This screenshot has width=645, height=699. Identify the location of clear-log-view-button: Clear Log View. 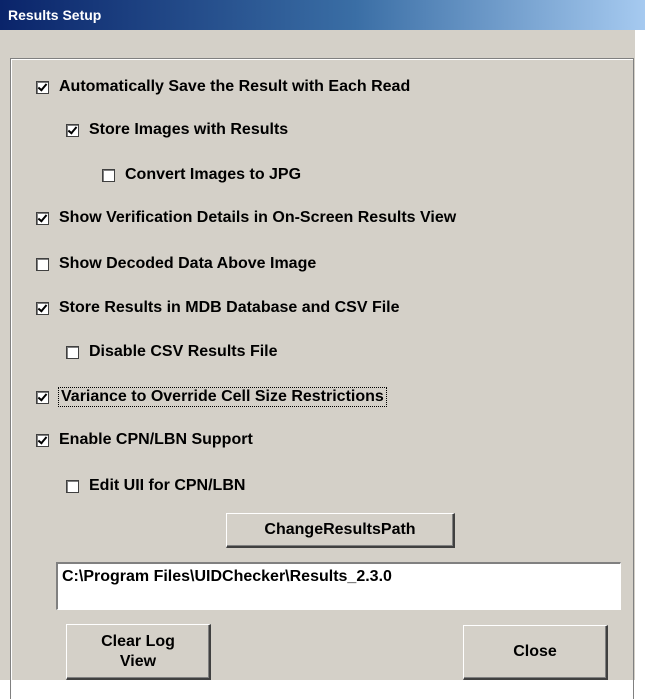
(138, 652).